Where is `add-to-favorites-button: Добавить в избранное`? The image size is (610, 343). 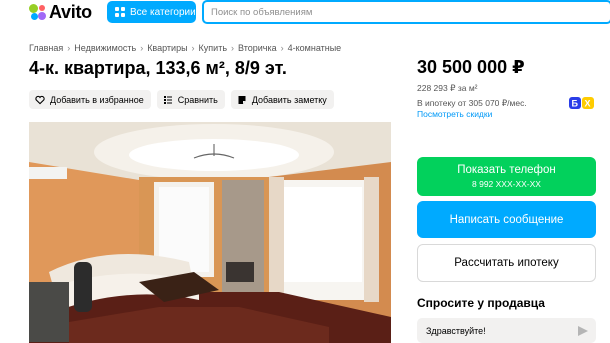 add-to-favorites-button: Добавить в избранное is located at coordinates (90, 99).